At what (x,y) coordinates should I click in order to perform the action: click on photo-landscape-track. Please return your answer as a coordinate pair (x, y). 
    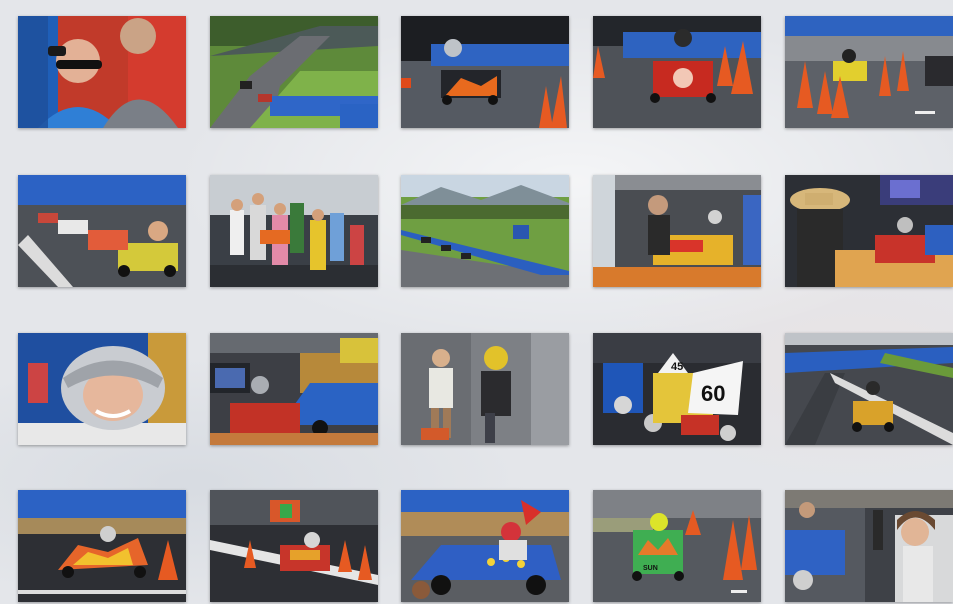
    Looking at the image, I should click on (485, 231).